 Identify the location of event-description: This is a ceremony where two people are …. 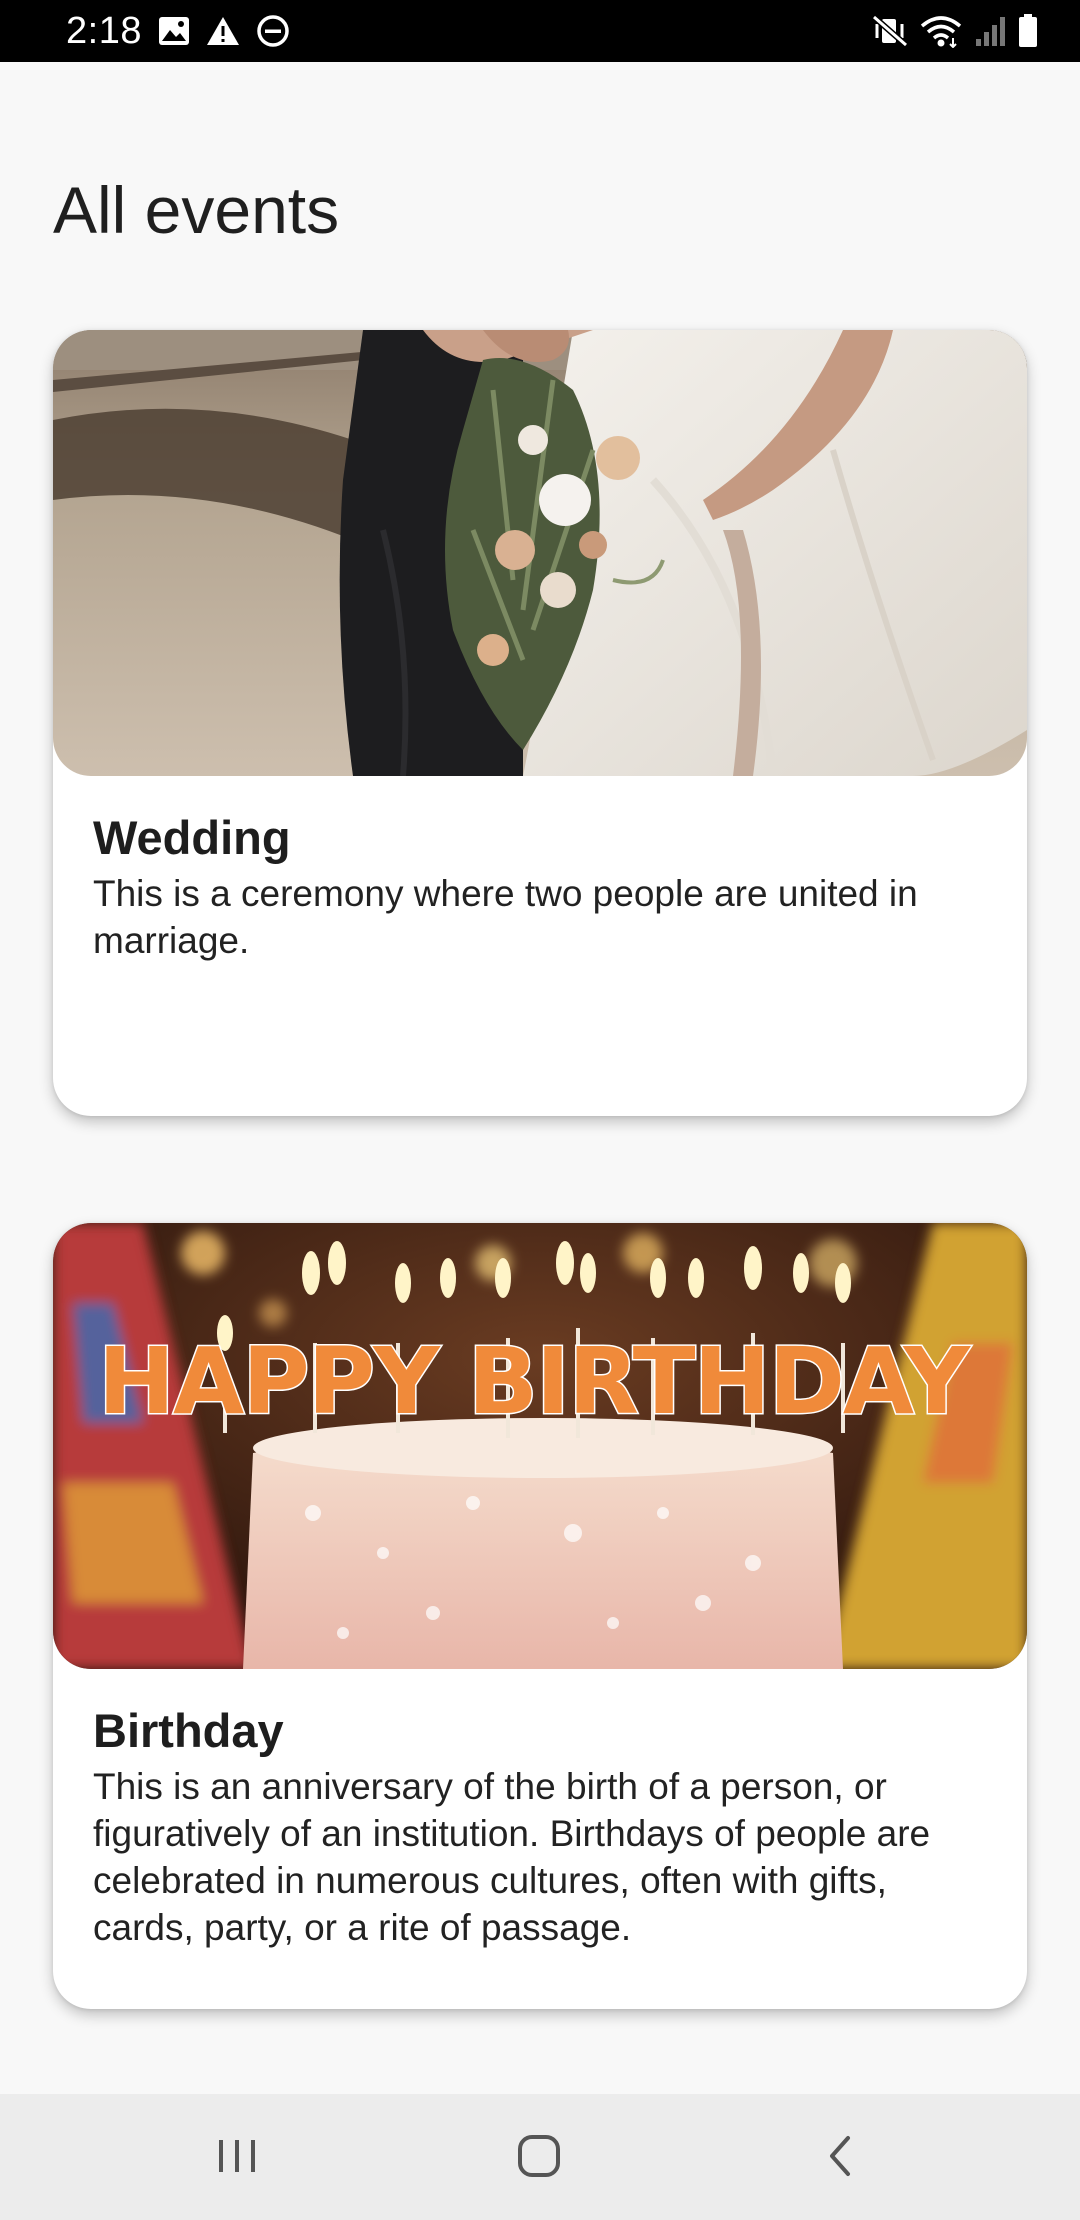
(505, 917).